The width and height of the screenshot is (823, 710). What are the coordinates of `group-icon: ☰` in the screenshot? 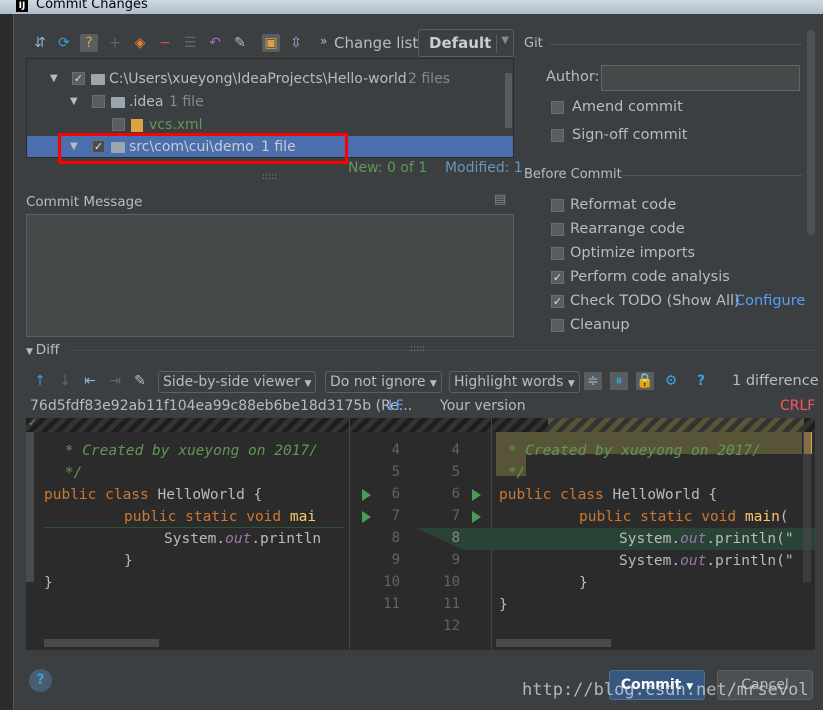 It's located at (190, 43).